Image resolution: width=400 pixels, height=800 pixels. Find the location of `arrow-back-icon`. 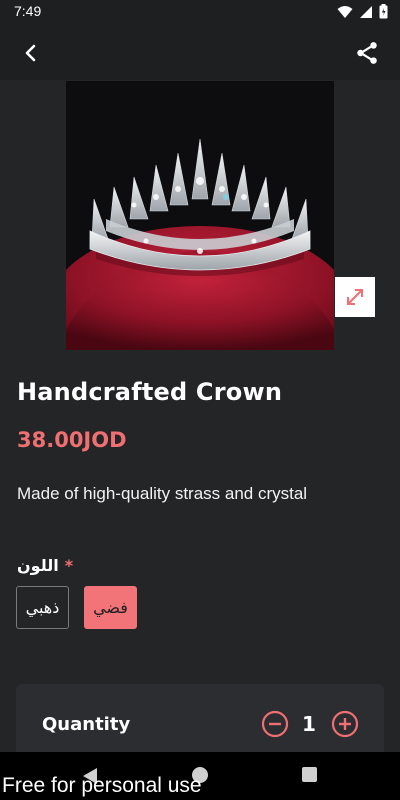

arrow-back-icon is located at coordinates (30, 53).